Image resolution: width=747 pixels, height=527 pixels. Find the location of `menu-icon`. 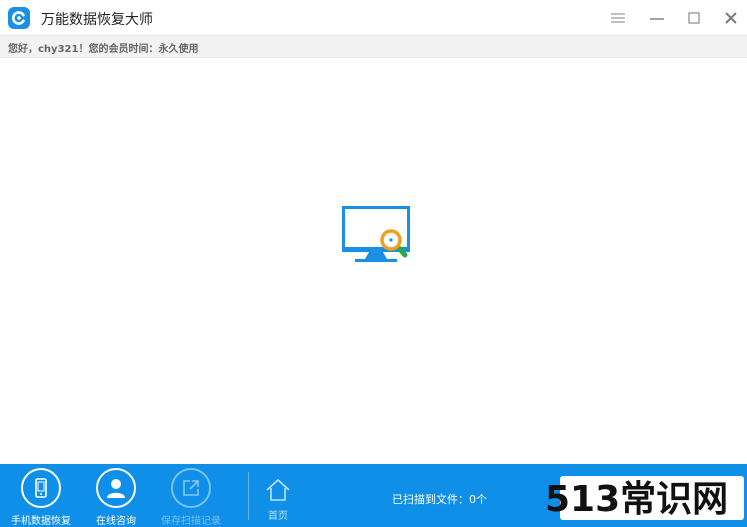

menu-icon is located at coordinates (618, 18).